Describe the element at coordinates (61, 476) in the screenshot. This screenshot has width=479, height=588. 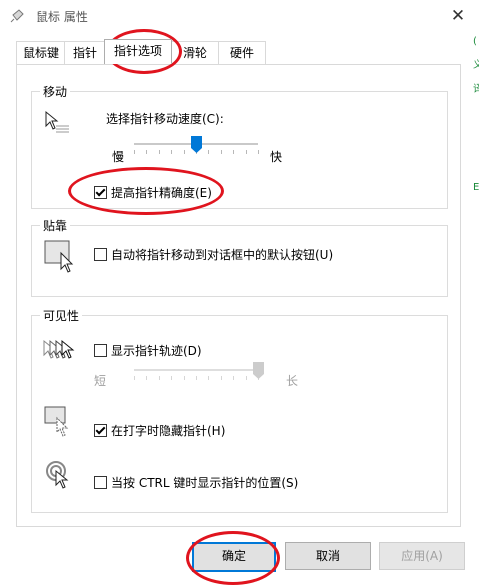
I see `show-location-icon` at that location.